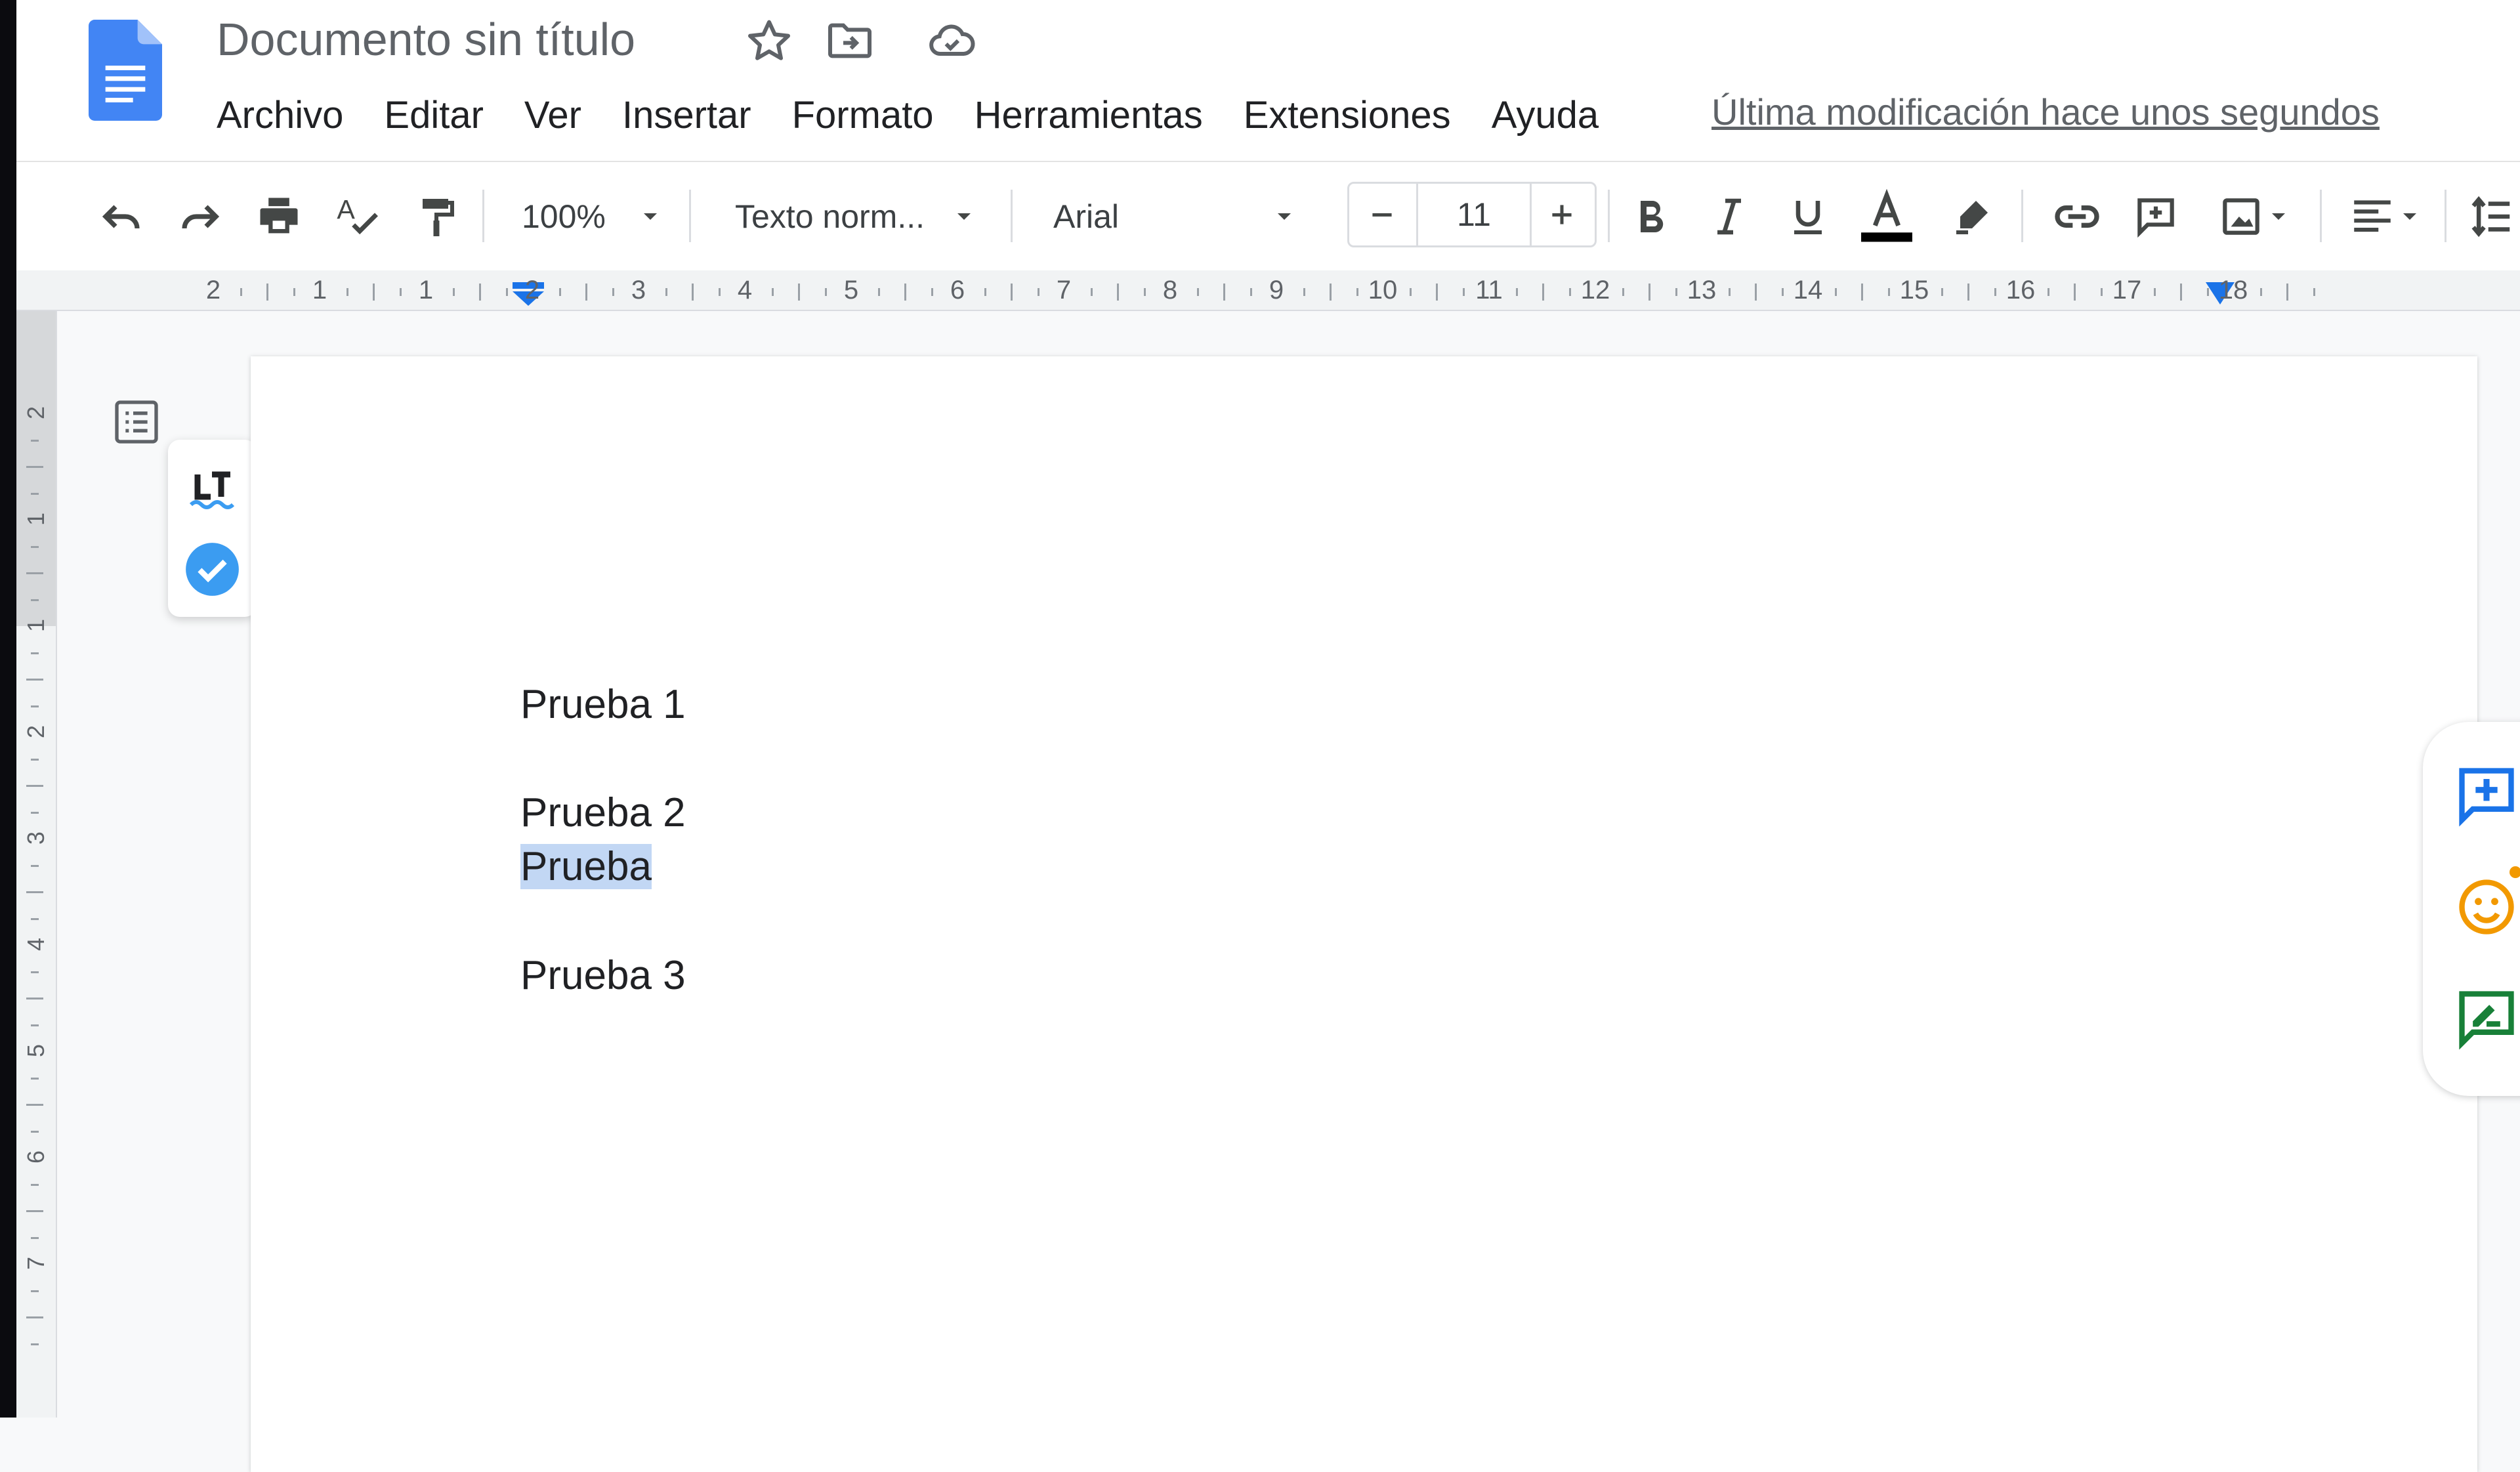 Image resolution: width=2520 pixels, height=1472 pixels. I want to click on menu-ver: Ver, so click(553, 115).